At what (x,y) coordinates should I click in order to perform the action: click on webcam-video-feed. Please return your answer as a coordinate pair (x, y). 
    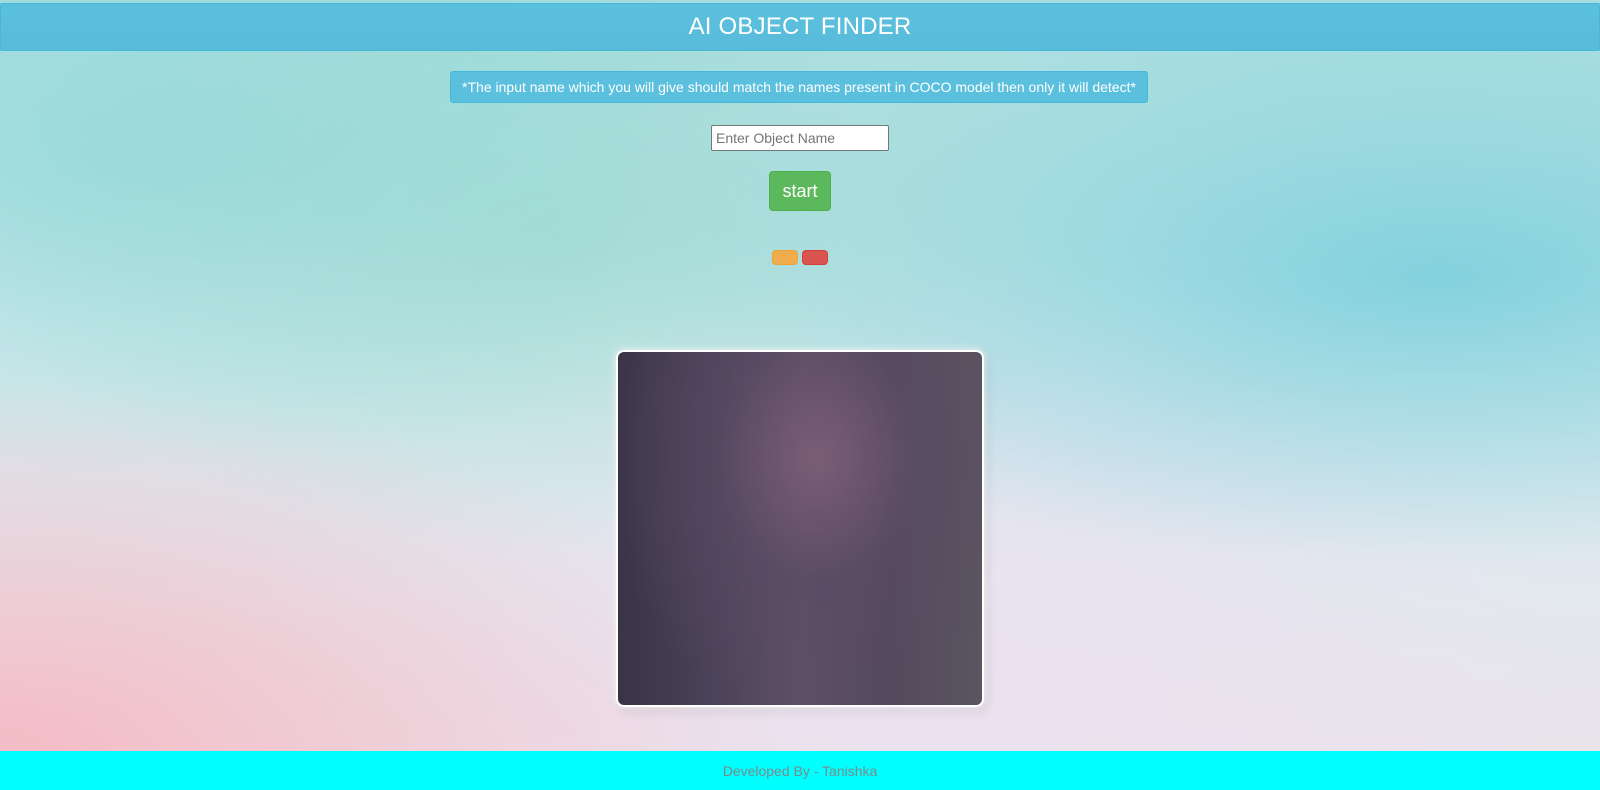
    Looking at the image, I should click on (800, 528).